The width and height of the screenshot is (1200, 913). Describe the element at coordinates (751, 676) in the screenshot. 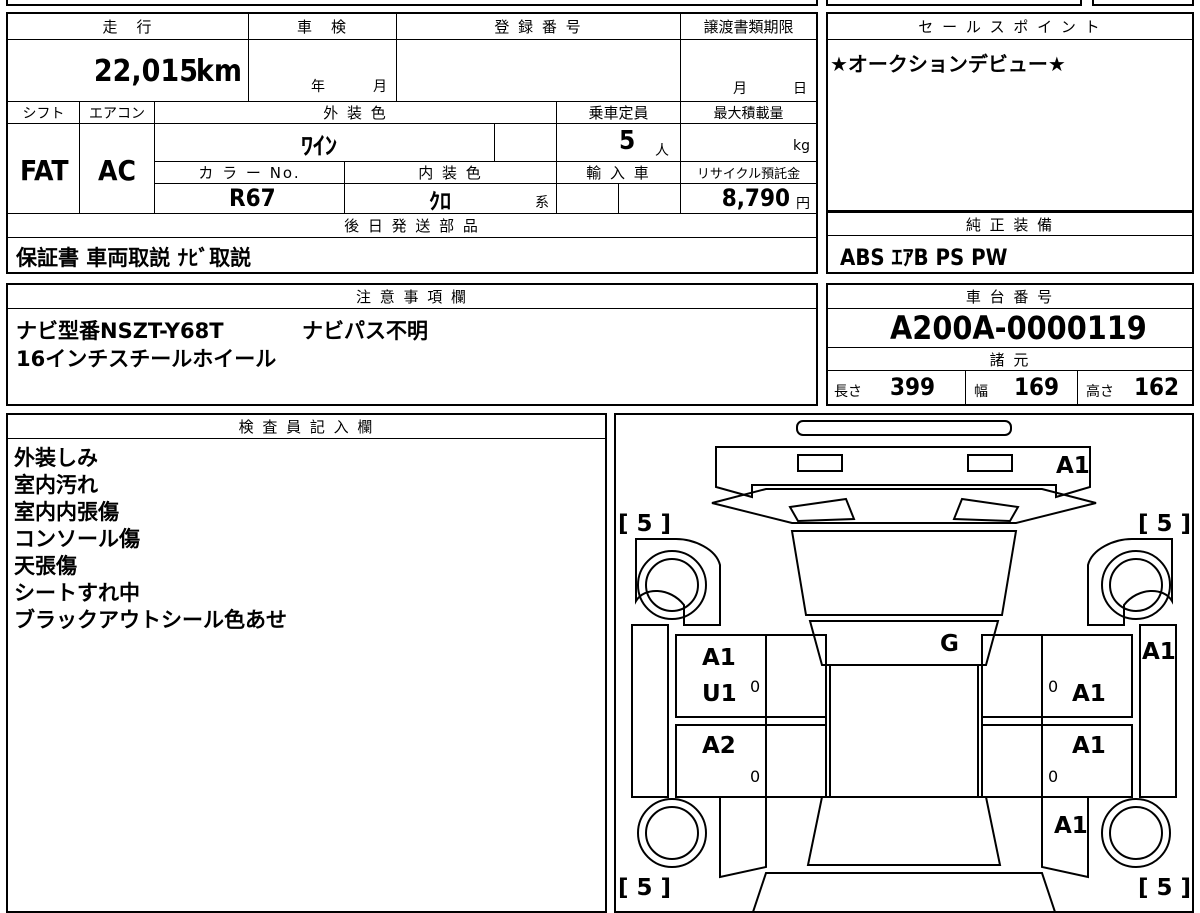

I see `left-front-door` at that location.